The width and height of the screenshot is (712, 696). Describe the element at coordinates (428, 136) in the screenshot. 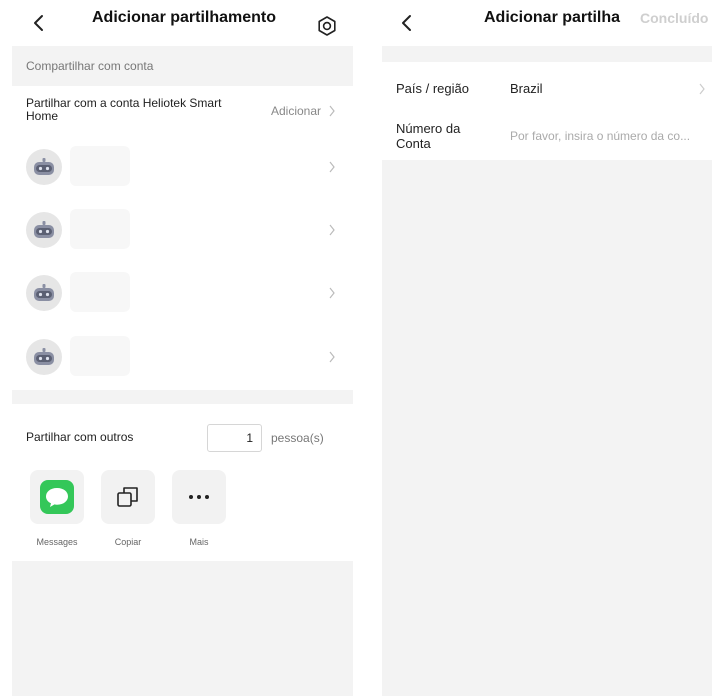

I see `account-number-label: Número da Conta` at that location.